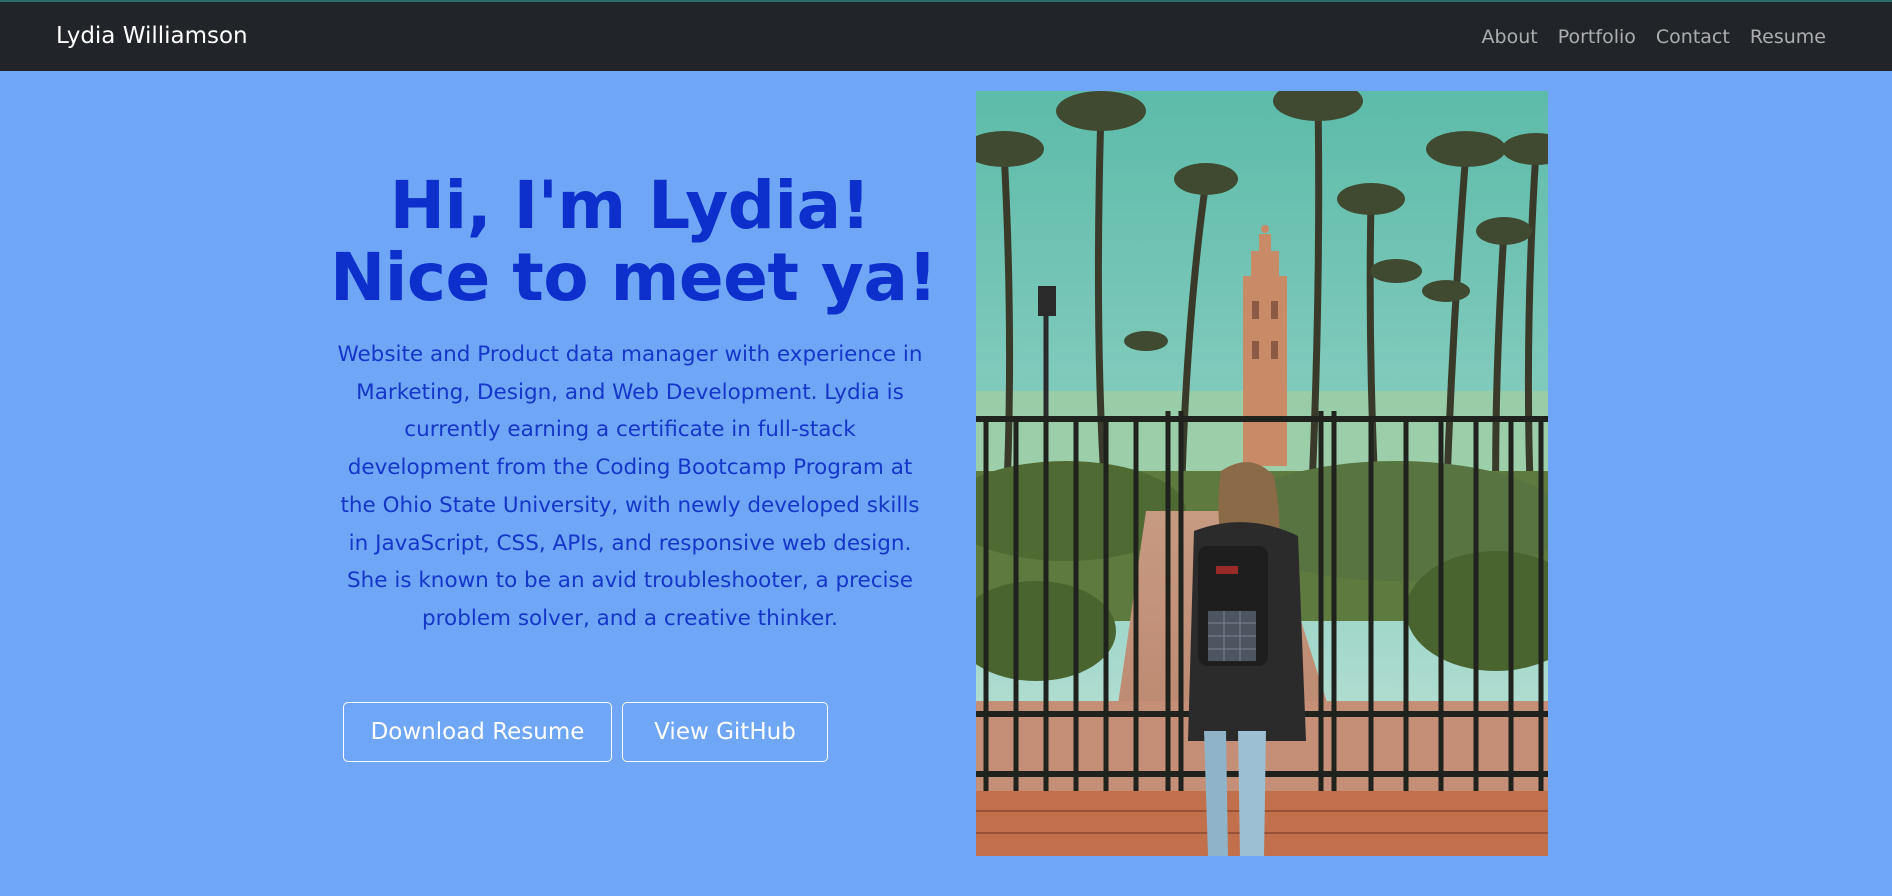 The width and height of the screenshot is (1892, 896). What do you see at coordinates (634, 277) in the screenshot?
I see `headline-line-2: Nice to meet ya!` at bounding box center [634, 277].